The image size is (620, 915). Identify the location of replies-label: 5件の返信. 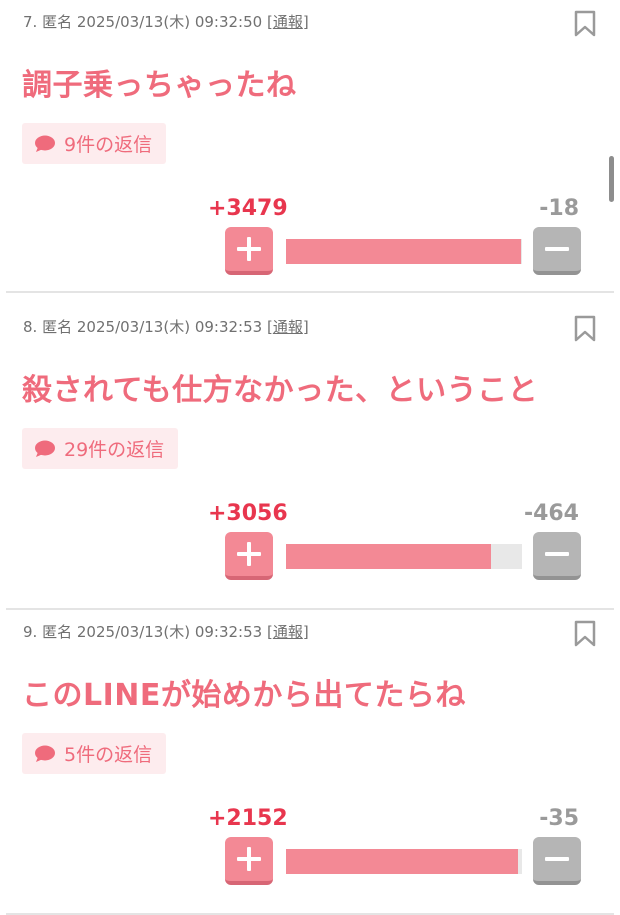
(108, 755).